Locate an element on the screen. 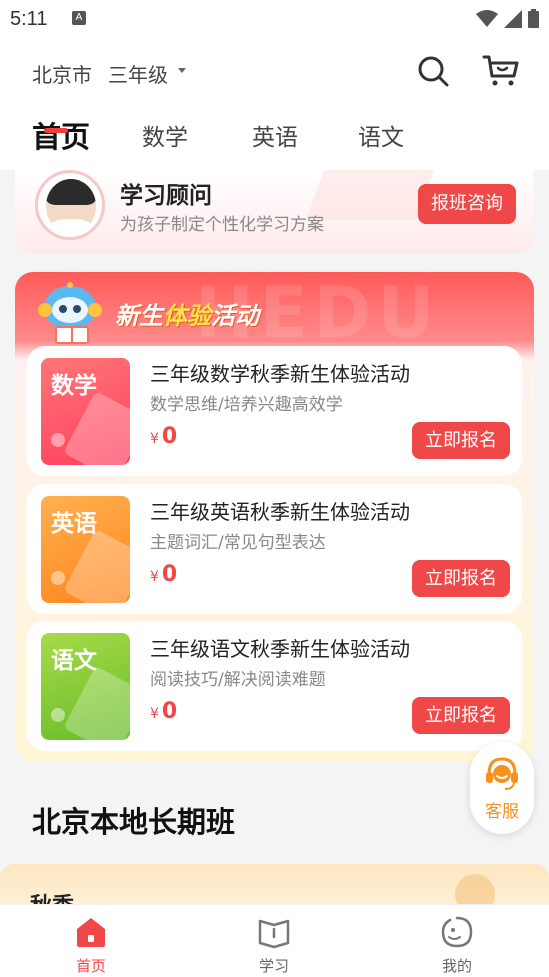 This screenshot has width=549, height=977. city-selector: 北京市 is located at coordinates (62, 73).